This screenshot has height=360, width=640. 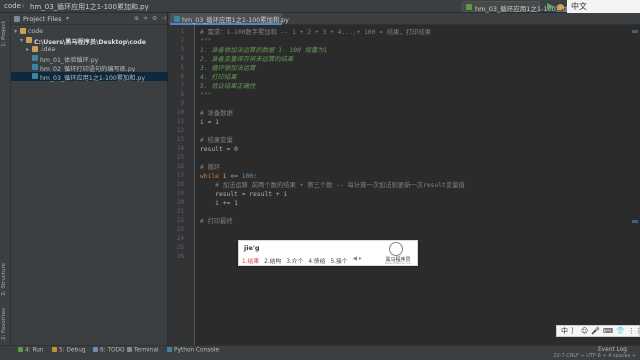 I want to click on project-name: code, so click(x=12, y=6).